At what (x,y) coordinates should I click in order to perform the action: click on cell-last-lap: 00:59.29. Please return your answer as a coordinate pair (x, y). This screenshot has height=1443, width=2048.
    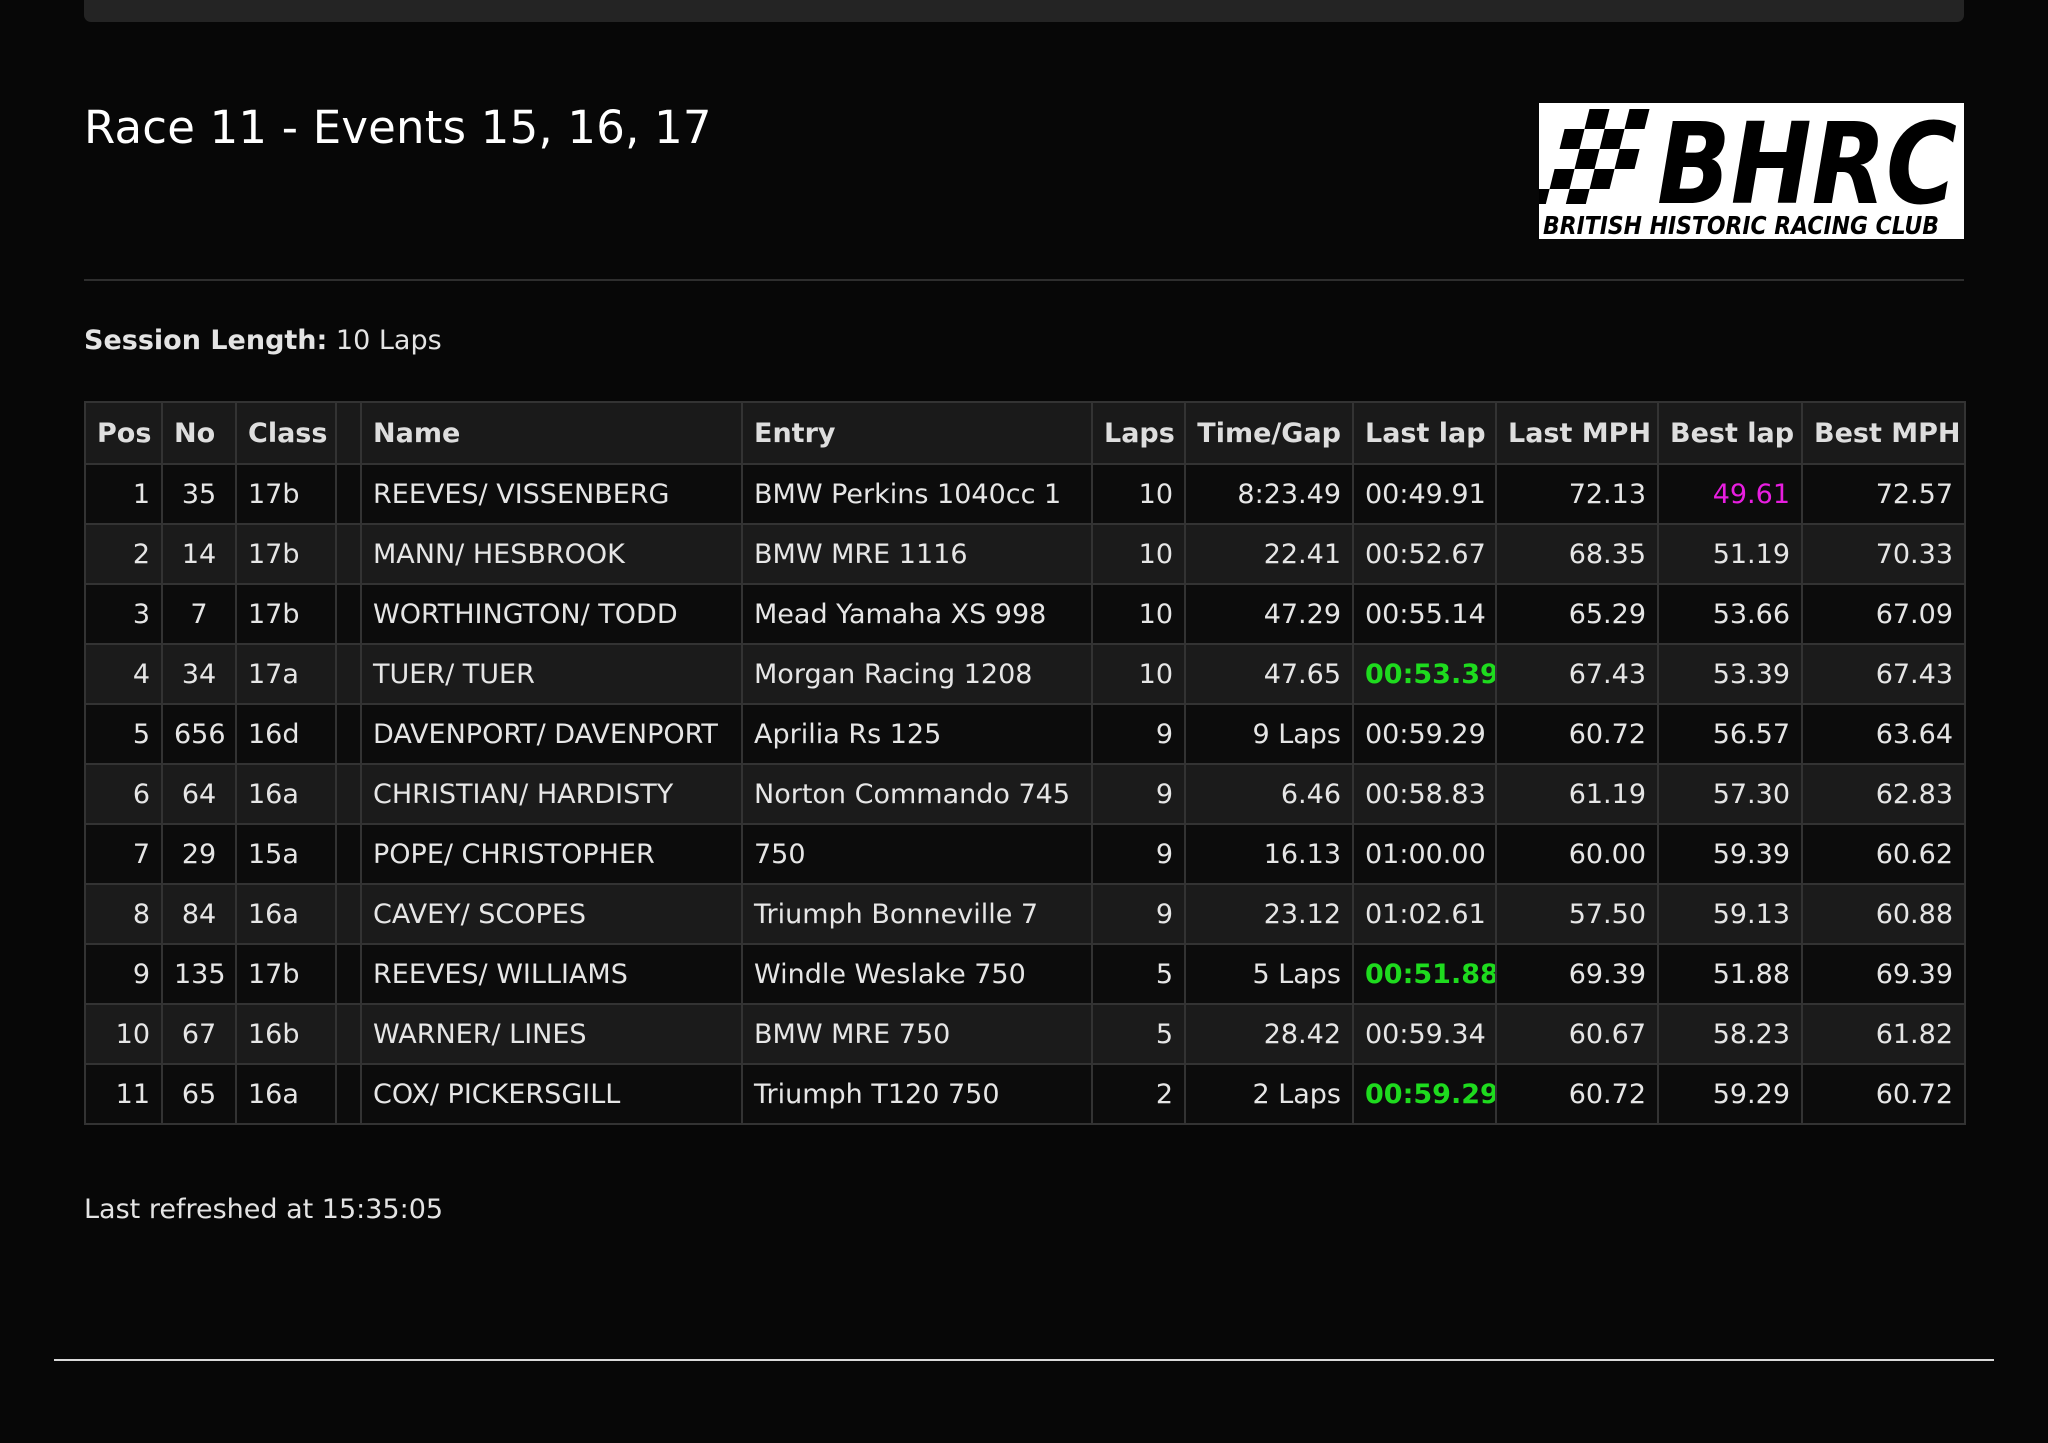
    Looking at the image, I should click on (1424, 1094).